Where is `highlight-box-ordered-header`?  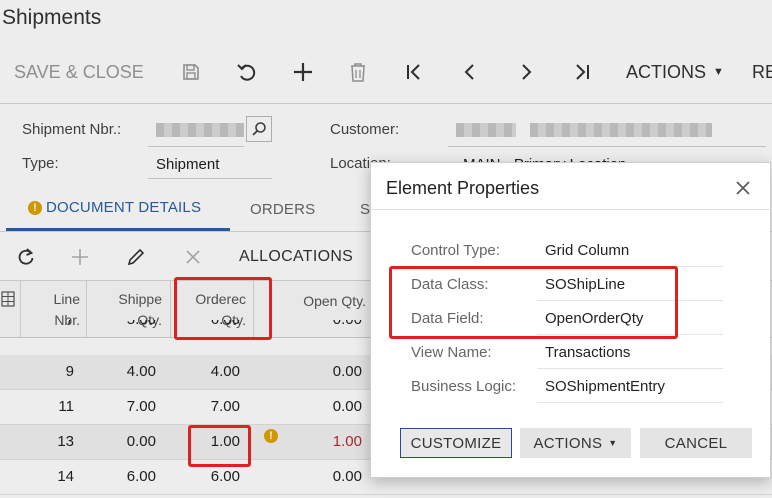 highlight-box-ordered-header is located at coordinates (223, 308).